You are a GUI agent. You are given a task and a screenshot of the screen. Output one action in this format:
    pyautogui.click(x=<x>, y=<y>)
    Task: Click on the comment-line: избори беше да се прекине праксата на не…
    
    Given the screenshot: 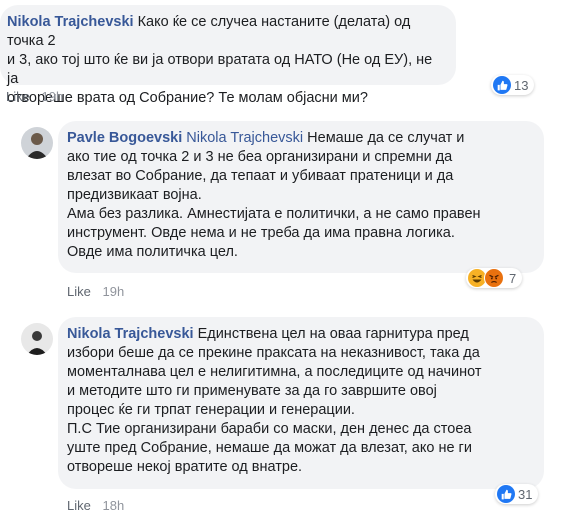 What is the action you would take?
    pyautogui.click(x=273, y=353)
    